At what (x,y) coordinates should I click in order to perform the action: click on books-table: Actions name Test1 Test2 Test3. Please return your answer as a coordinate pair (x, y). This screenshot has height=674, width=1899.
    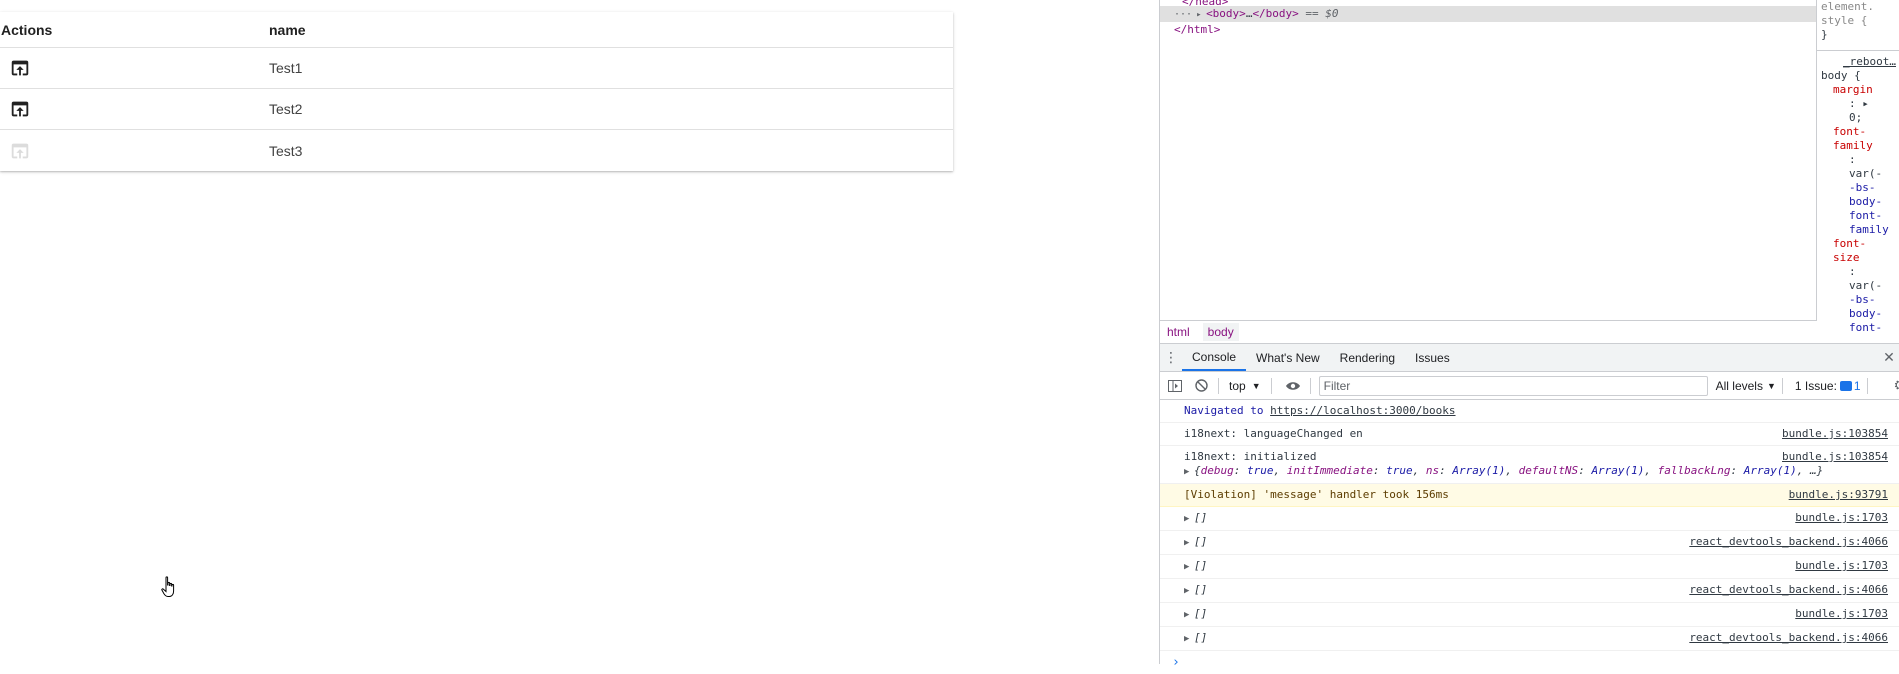
    Looking at the image, I should click on (476, 91).